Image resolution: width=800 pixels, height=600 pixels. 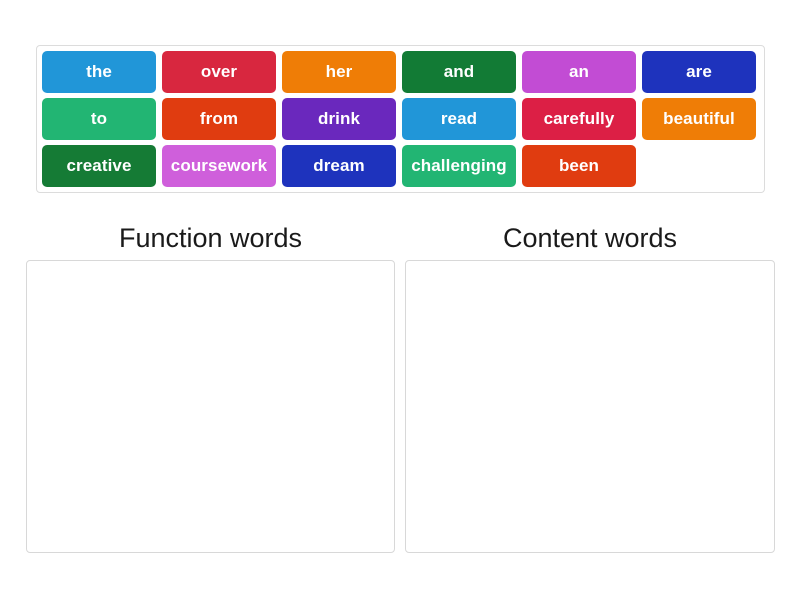 I want to click on word-tile: creative, so click(x=99, y=166).